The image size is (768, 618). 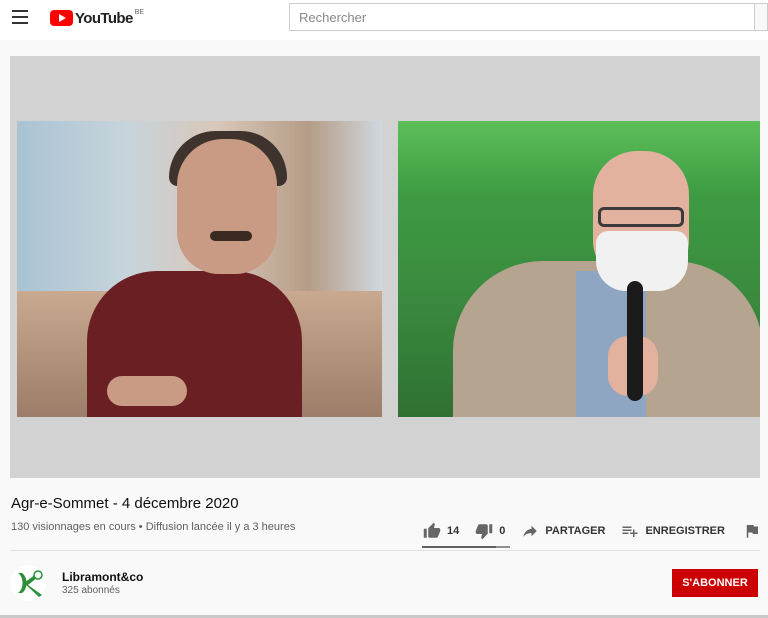 I want to click on action-bar: 14 0 PARTAGER ENREGISTRER, so click(x=592, y=531).